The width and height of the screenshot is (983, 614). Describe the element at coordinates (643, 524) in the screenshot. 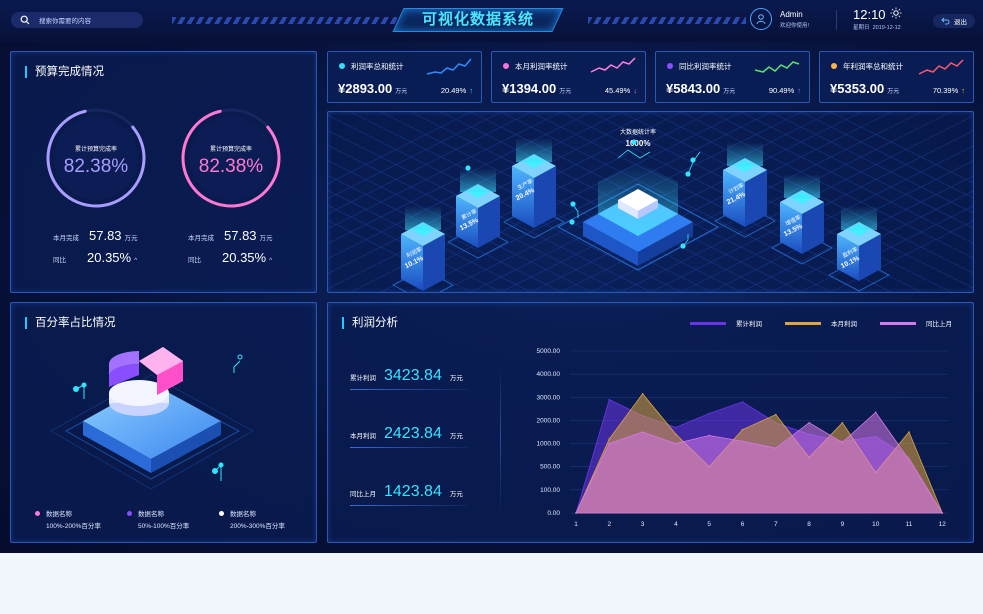

I see `x-tick-label: 3` at that location.